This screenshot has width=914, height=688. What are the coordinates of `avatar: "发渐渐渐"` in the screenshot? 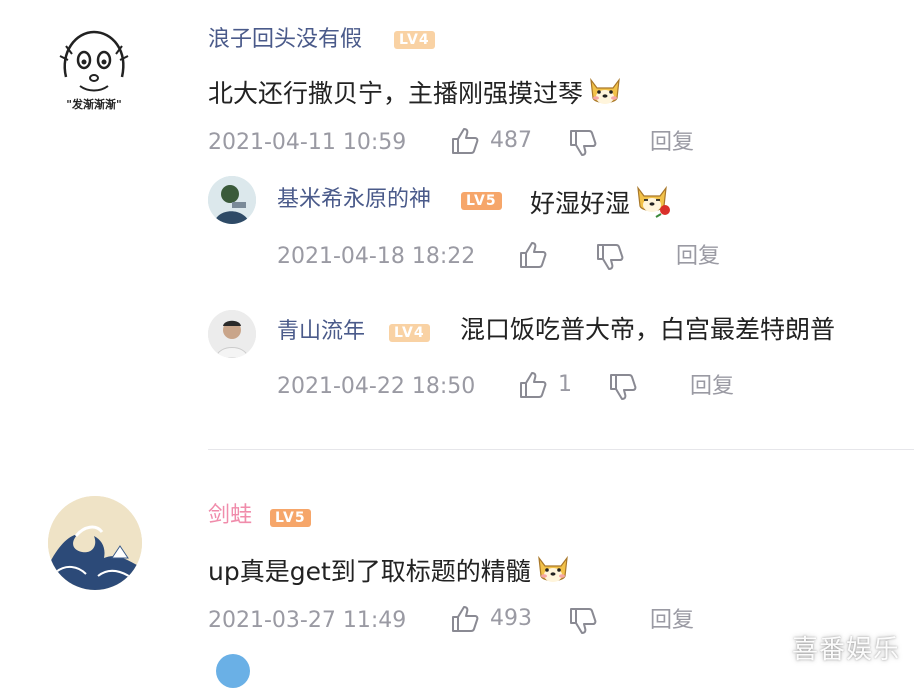 It's located at (94, 70).